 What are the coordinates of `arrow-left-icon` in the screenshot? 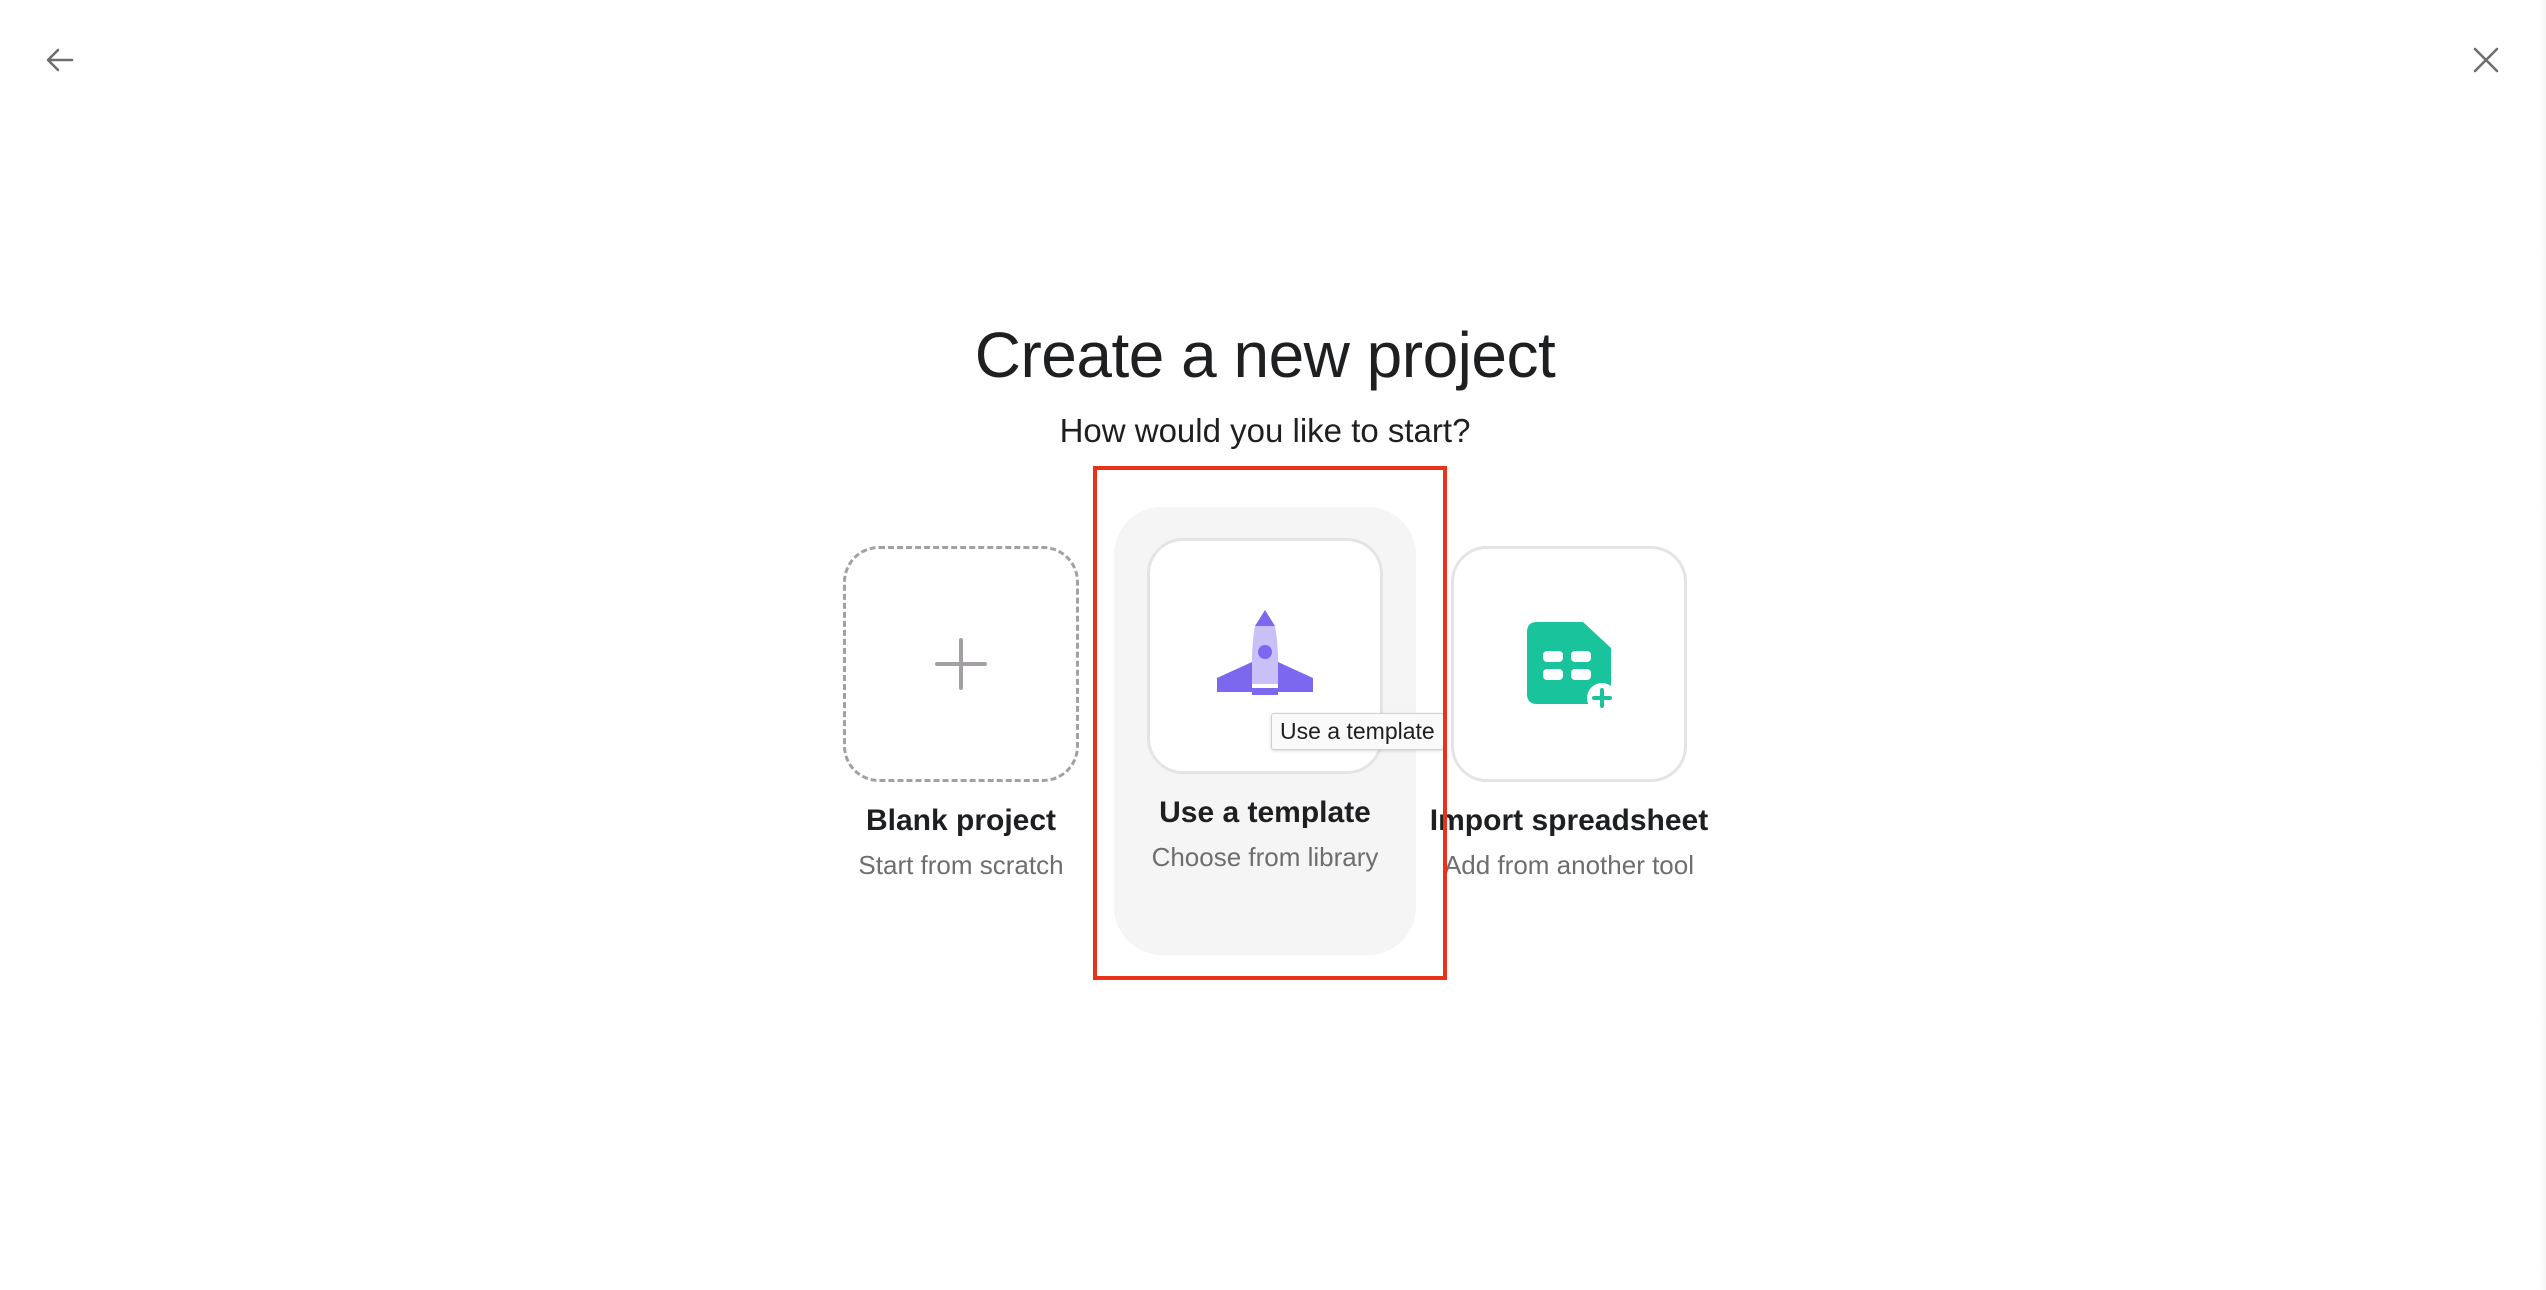 It's located at (60, 60).